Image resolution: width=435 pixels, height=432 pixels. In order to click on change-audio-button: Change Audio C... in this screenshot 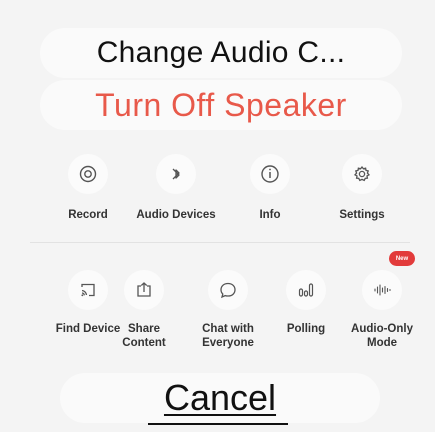, I will do `click(221, 53)`.